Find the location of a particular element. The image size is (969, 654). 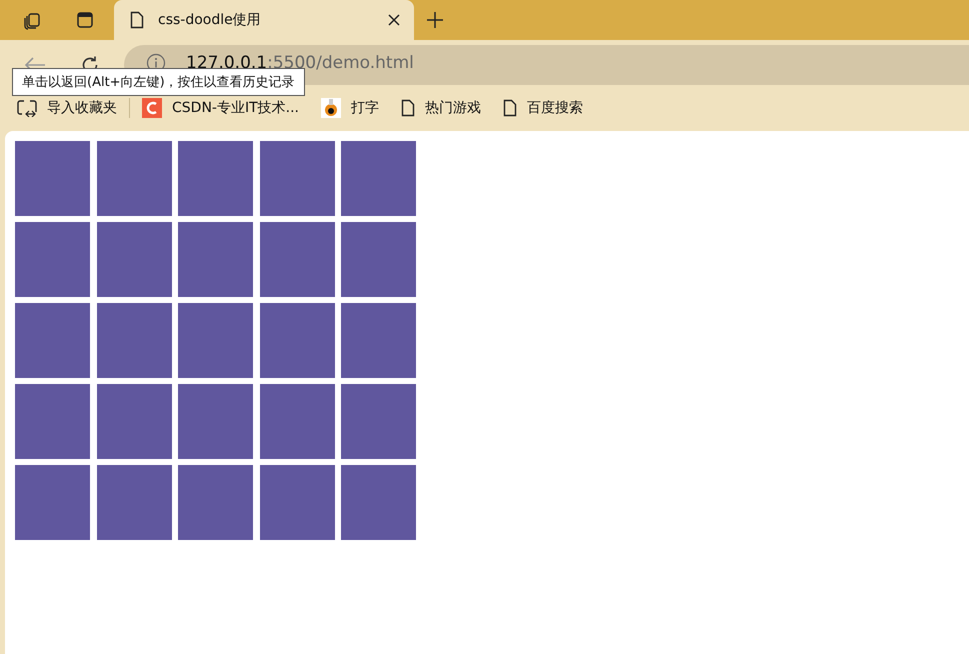

tooltip: 单击以返回(Alt+向左键)，按住以查看历史记录 is located at coordinates (158, 82).